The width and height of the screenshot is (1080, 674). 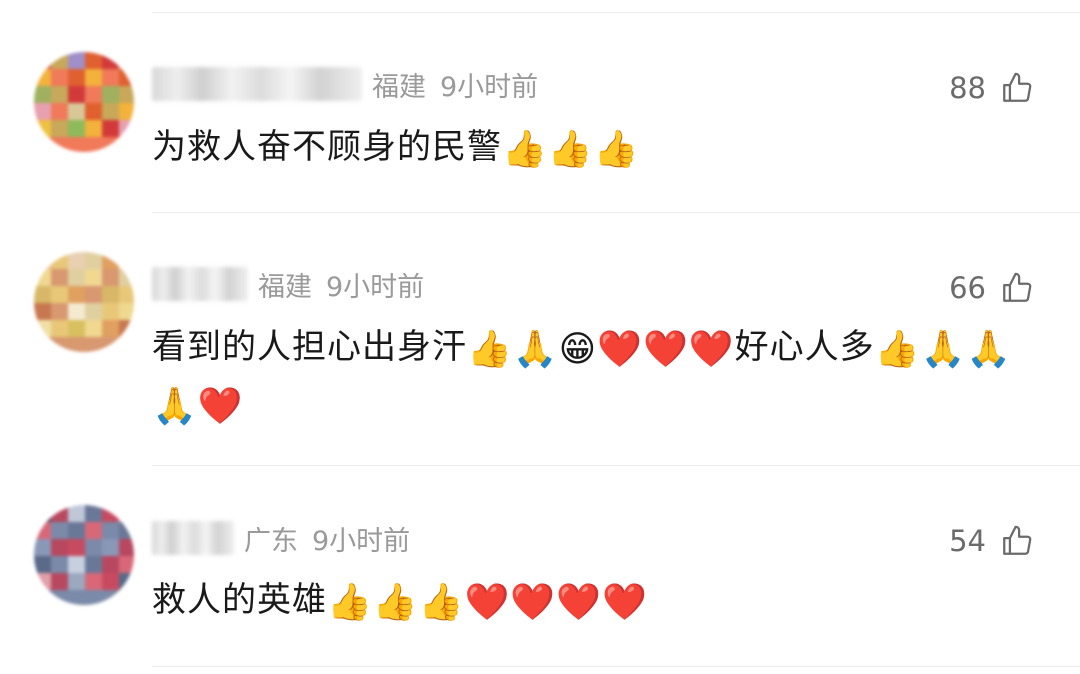 I want to click on comment-body-continued: 好心人多, so click(x=804, y=347).